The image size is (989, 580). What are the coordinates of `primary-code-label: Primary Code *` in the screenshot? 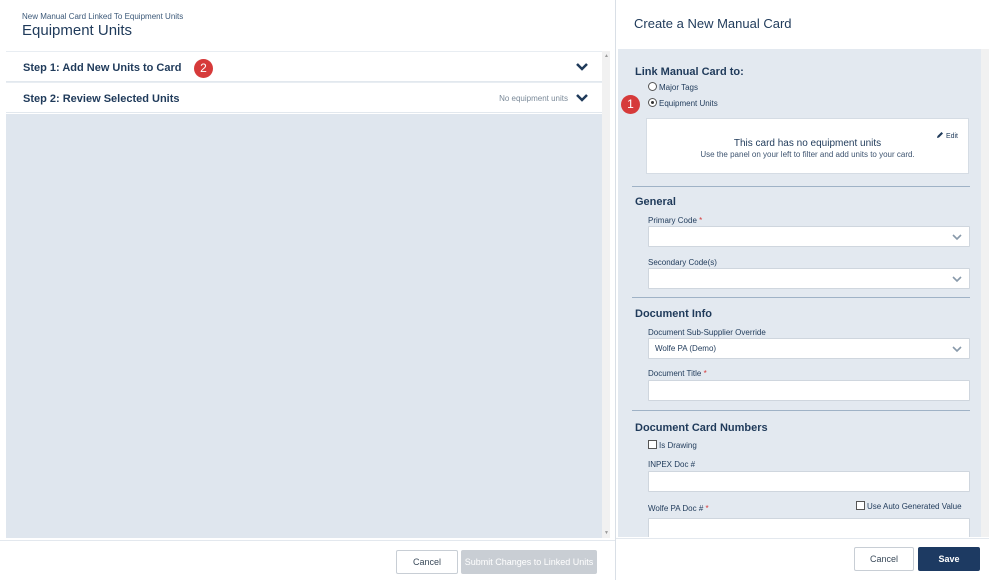 It's located at (675, 220).